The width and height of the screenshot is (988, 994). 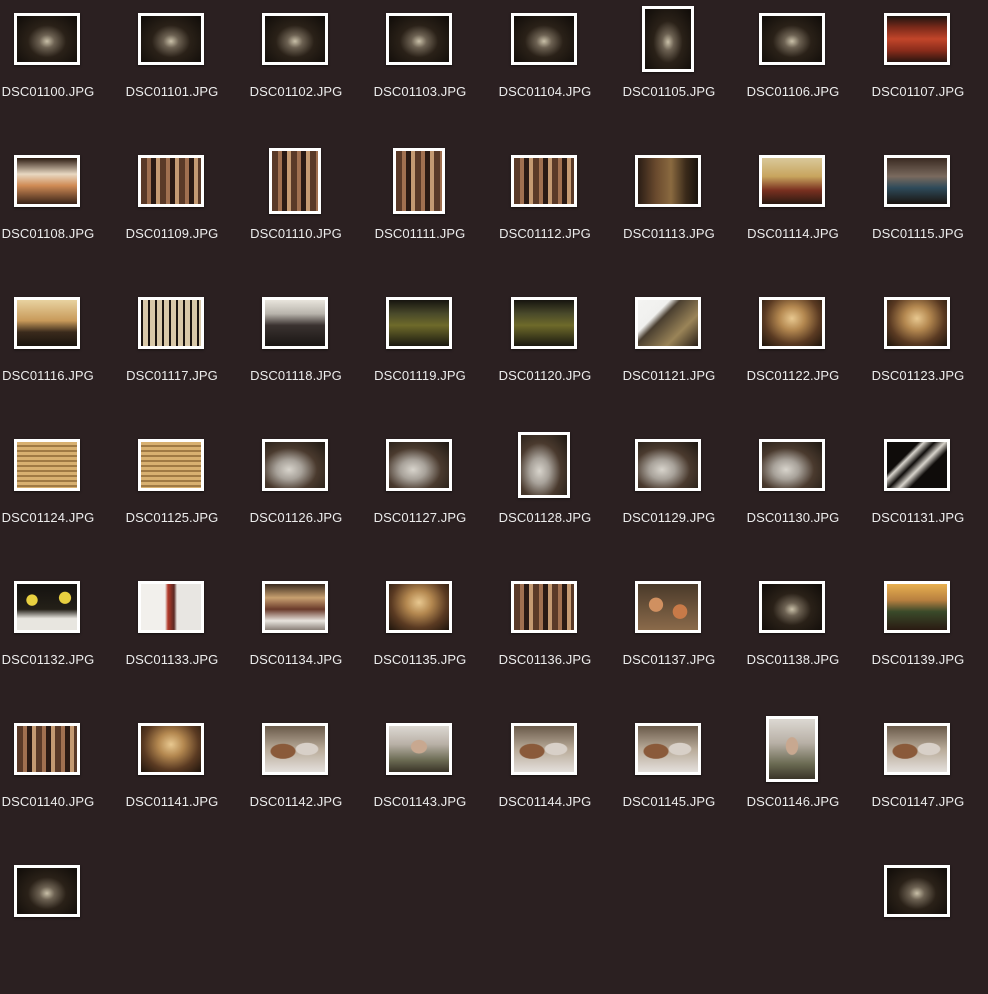 What do you see at coordinates (310, 639) in the screenshot?
I see `file-item: DSC01134.JPG` at bounding box center [310, 639].